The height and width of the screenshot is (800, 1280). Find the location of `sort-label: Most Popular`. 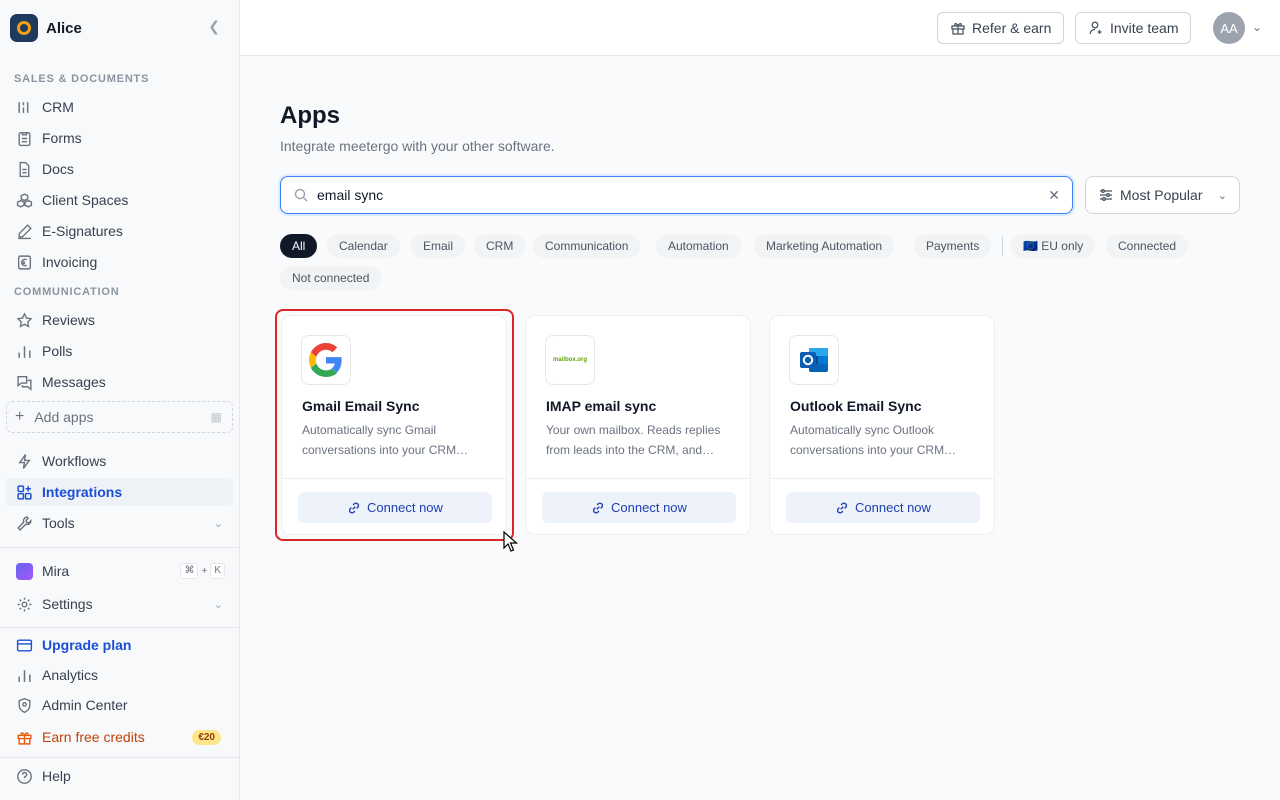

sort-label: Most Popular is located at coordinates (1161, 195).